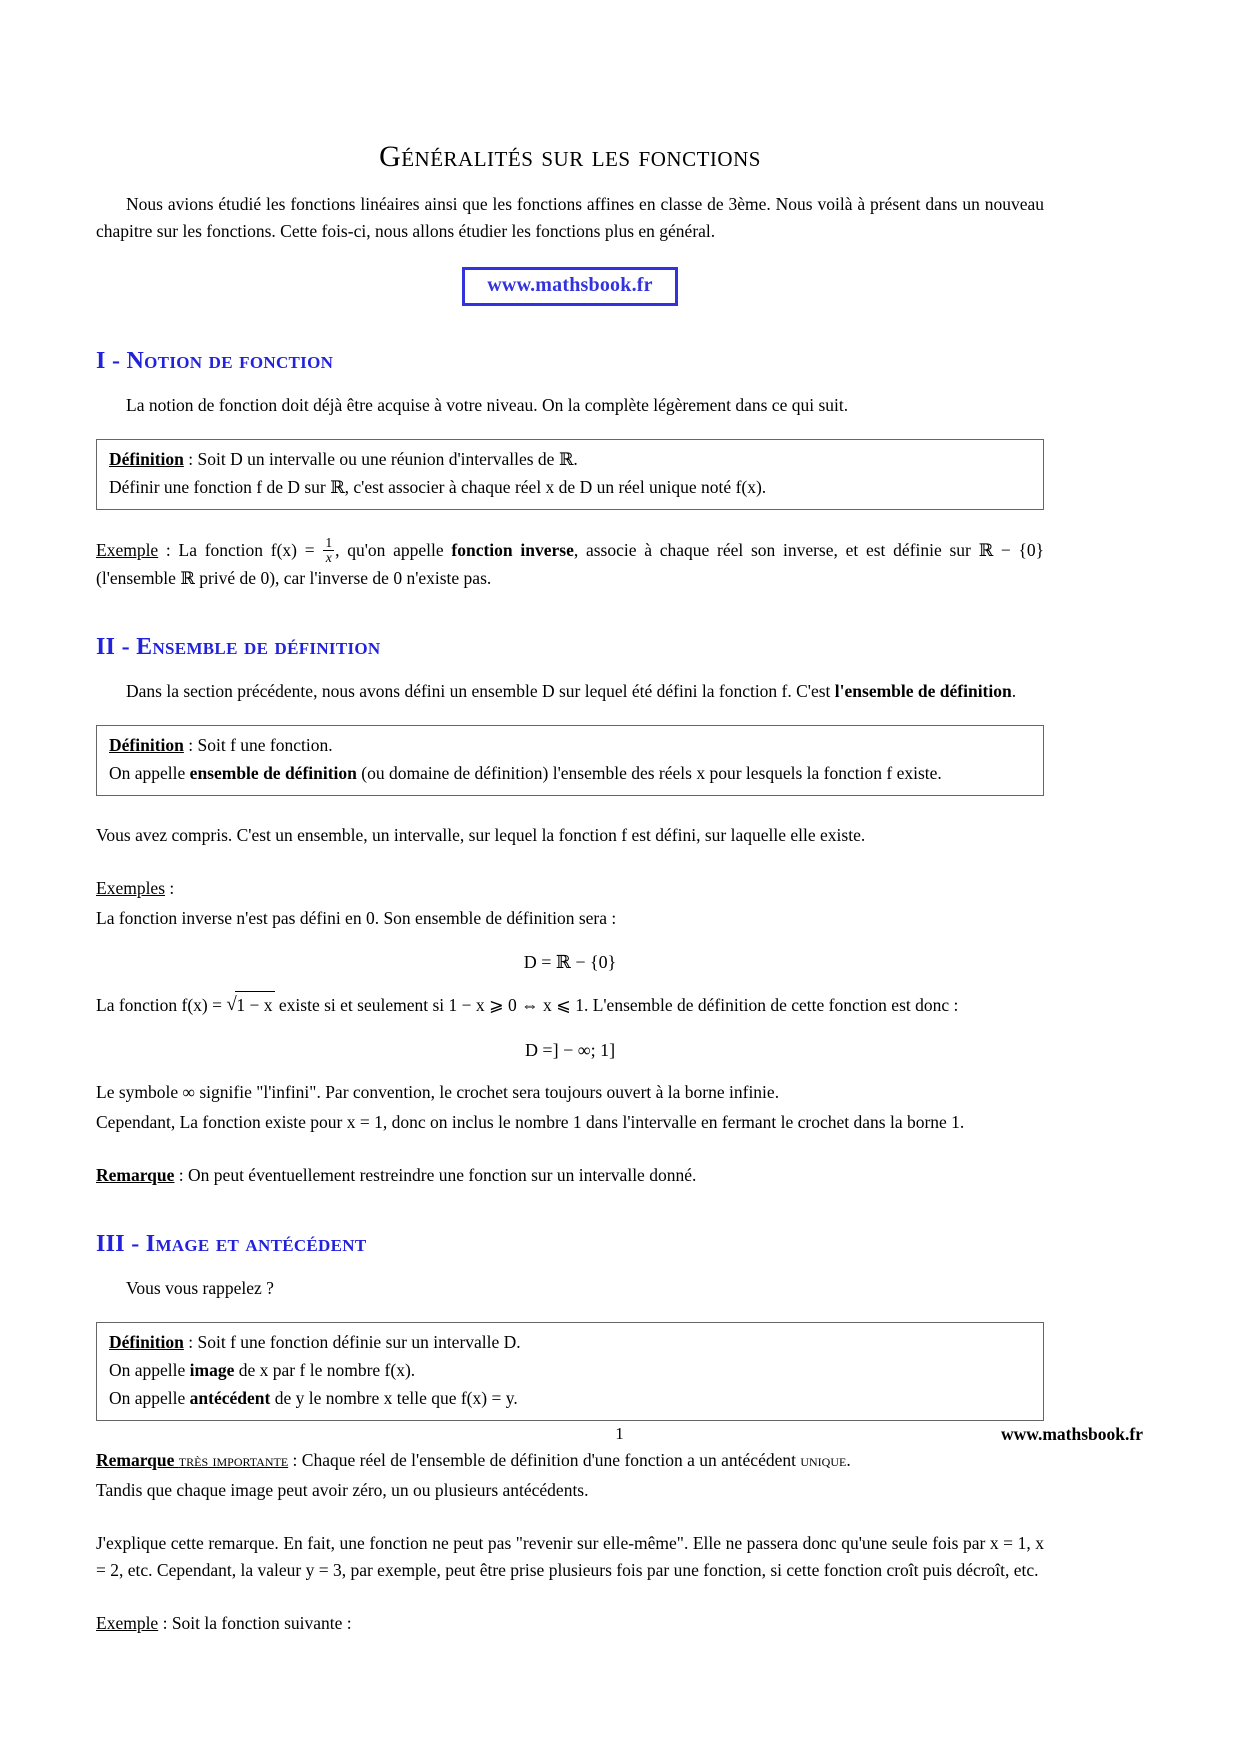 This screenshot has width=1239, height=1754. Describe the element at coordinates (231, 1243) in the screenshot. I see `section-heading-3: III - Image et antécédent` at that location.